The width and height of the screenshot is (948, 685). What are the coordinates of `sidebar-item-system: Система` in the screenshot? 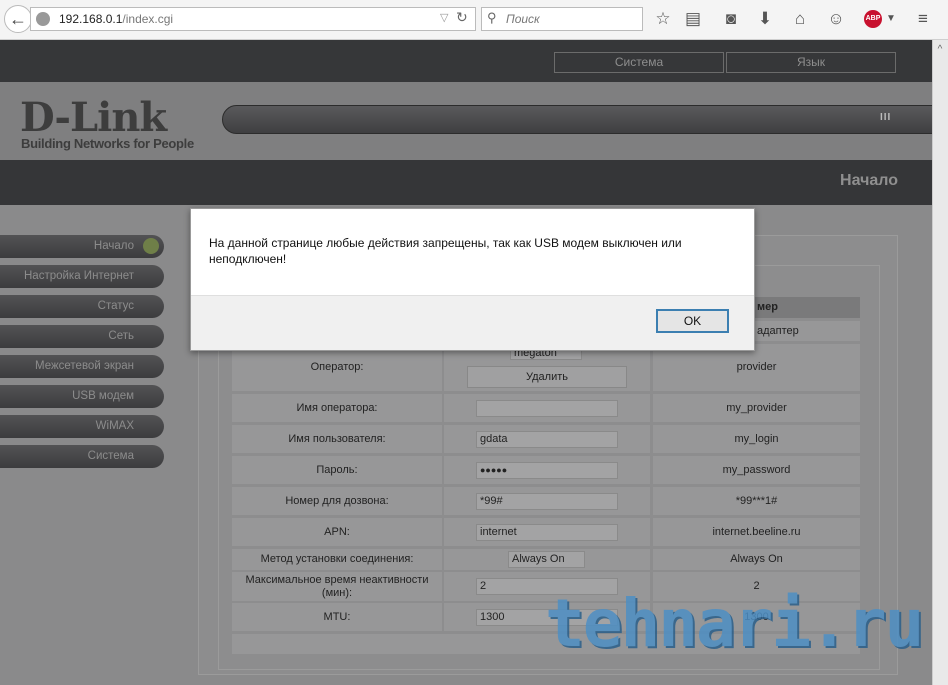 It's located at (82, 456).